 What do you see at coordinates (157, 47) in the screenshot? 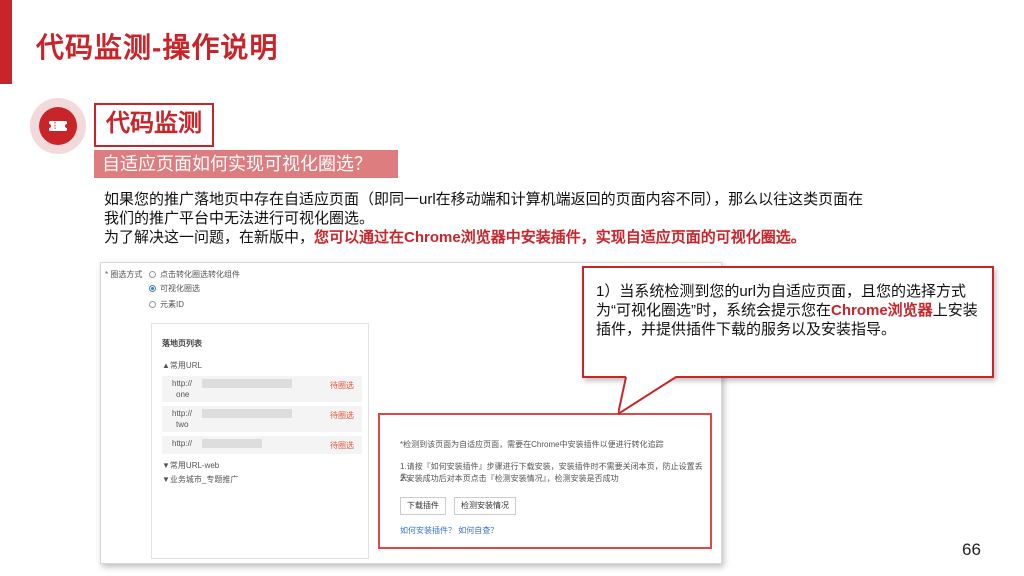
I see `slide-title: 代码监测-操作说明` at bounding box center [157, 47].